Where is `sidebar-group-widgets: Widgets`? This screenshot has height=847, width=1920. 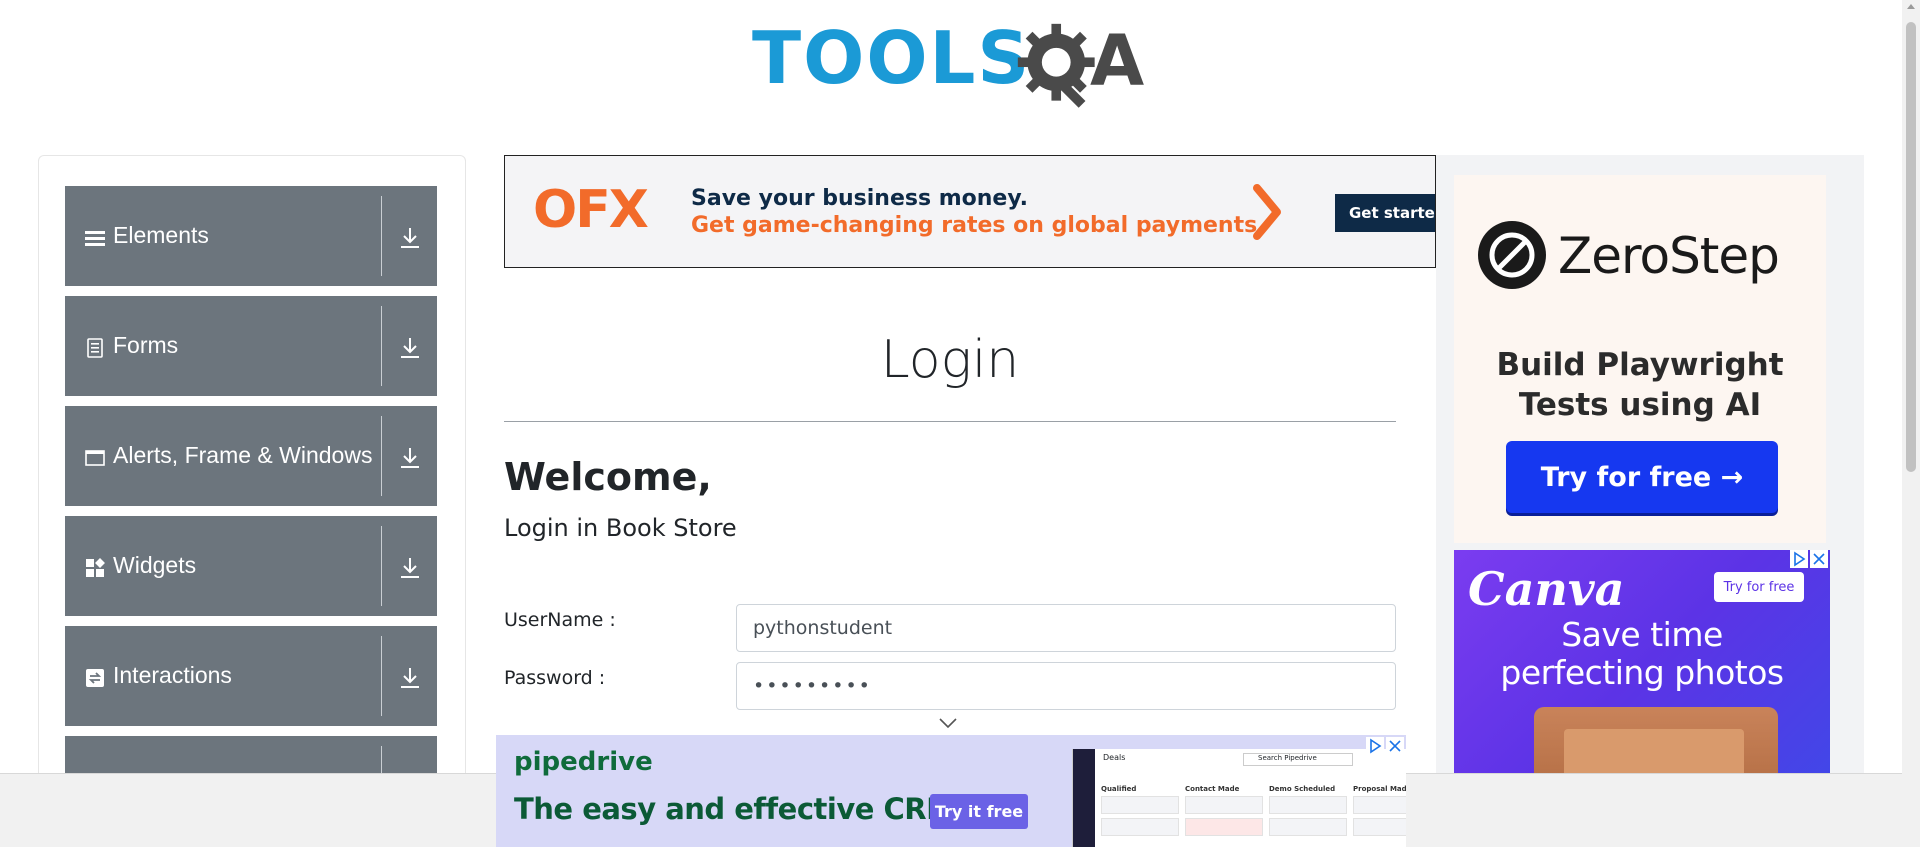 sidebar-group-widgets: Widgets is located at coordinates (251, 566).